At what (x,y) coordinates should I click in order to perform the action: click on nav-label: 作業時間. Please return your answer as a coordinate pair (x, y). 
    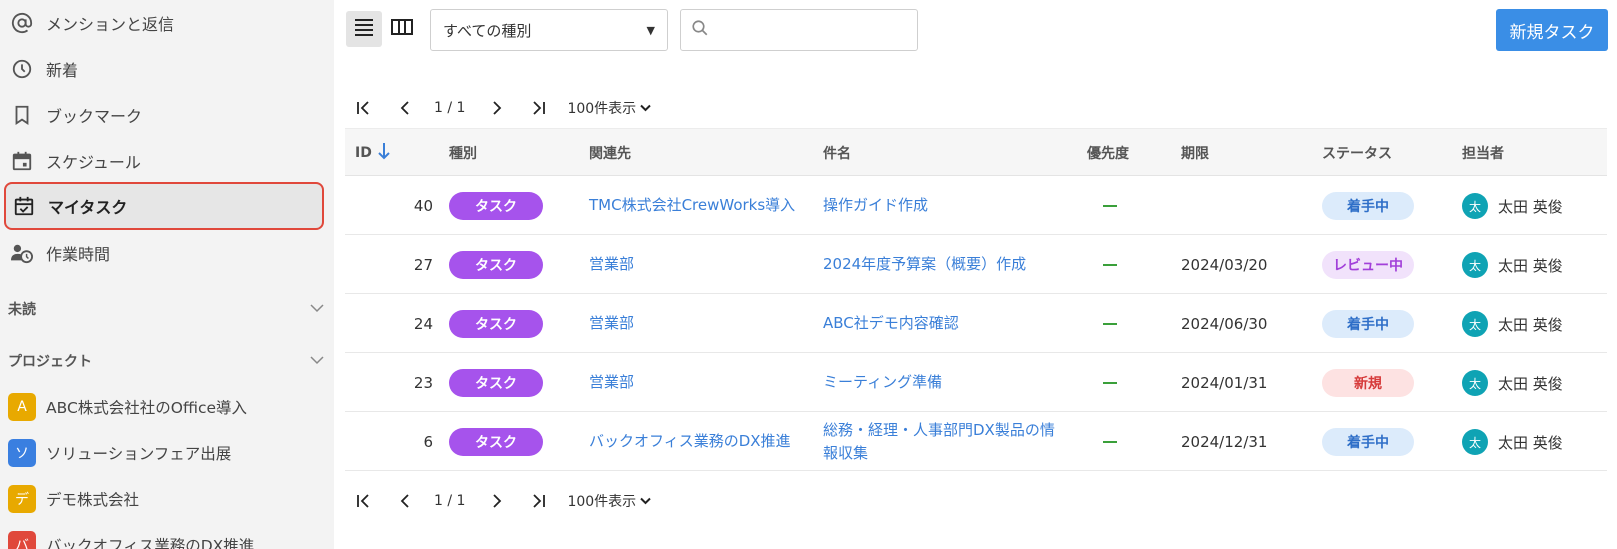
    Looking at the image, I should click on (78, 254).